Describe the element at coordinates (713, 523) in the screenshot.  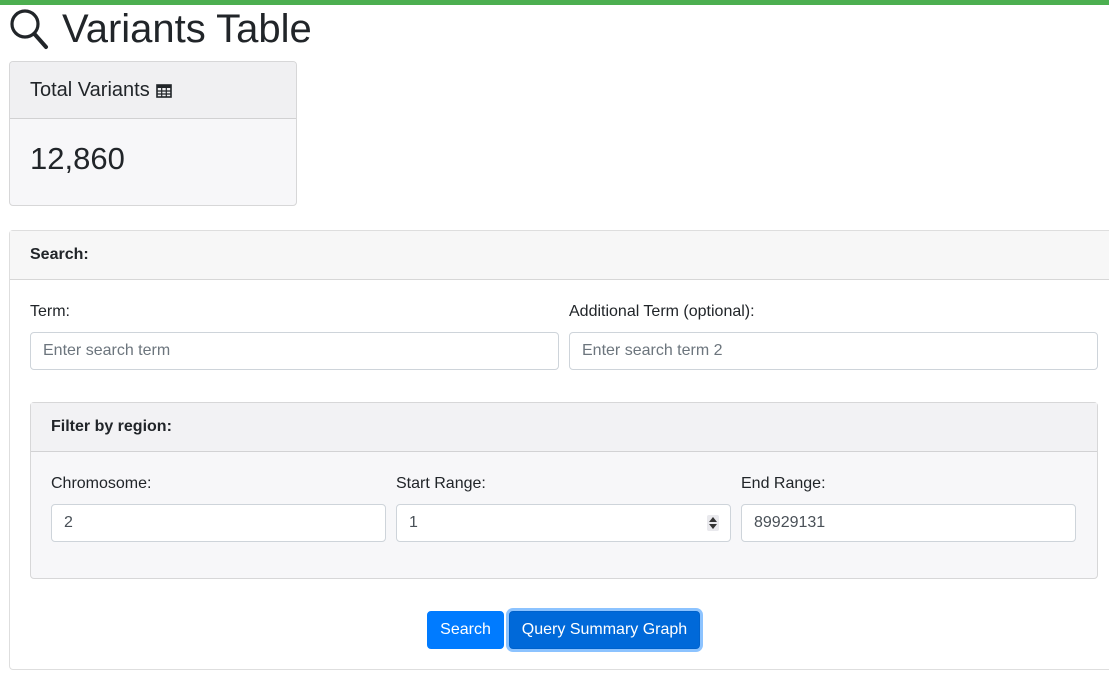
I see `number-spinner-icon` at that location.